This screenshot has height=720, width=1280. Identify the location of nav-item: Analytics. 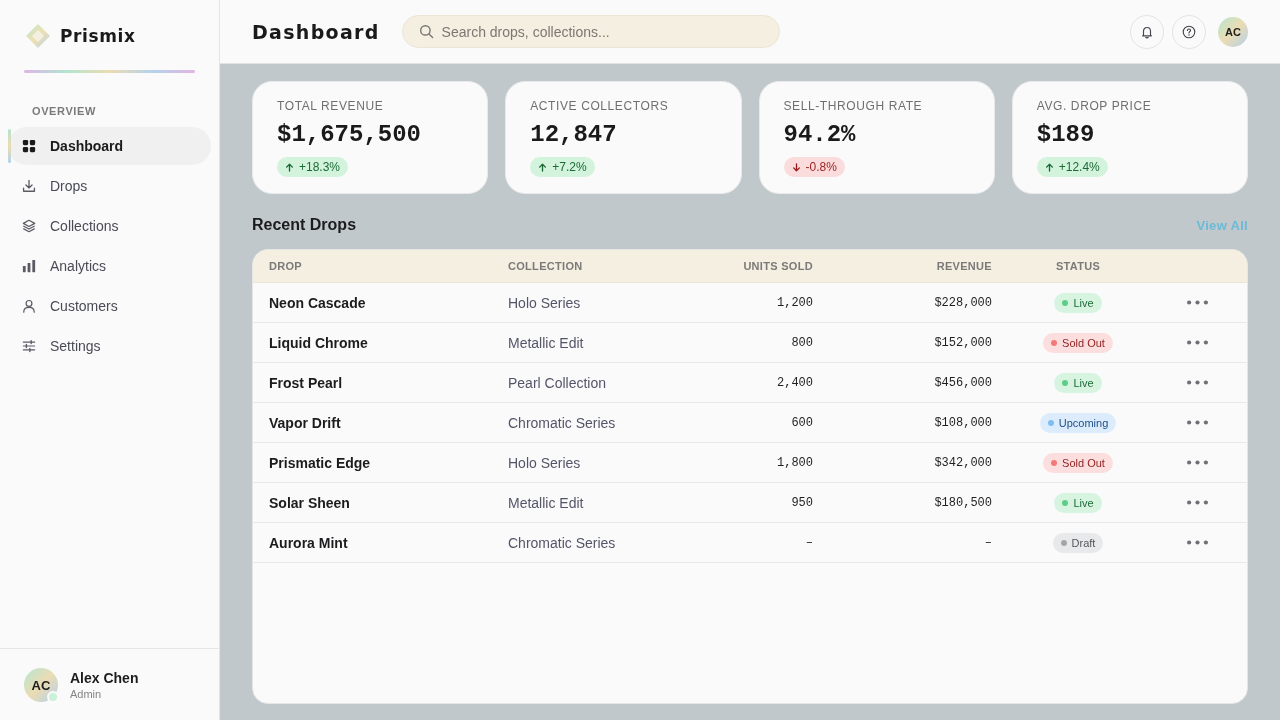
(109, 266).